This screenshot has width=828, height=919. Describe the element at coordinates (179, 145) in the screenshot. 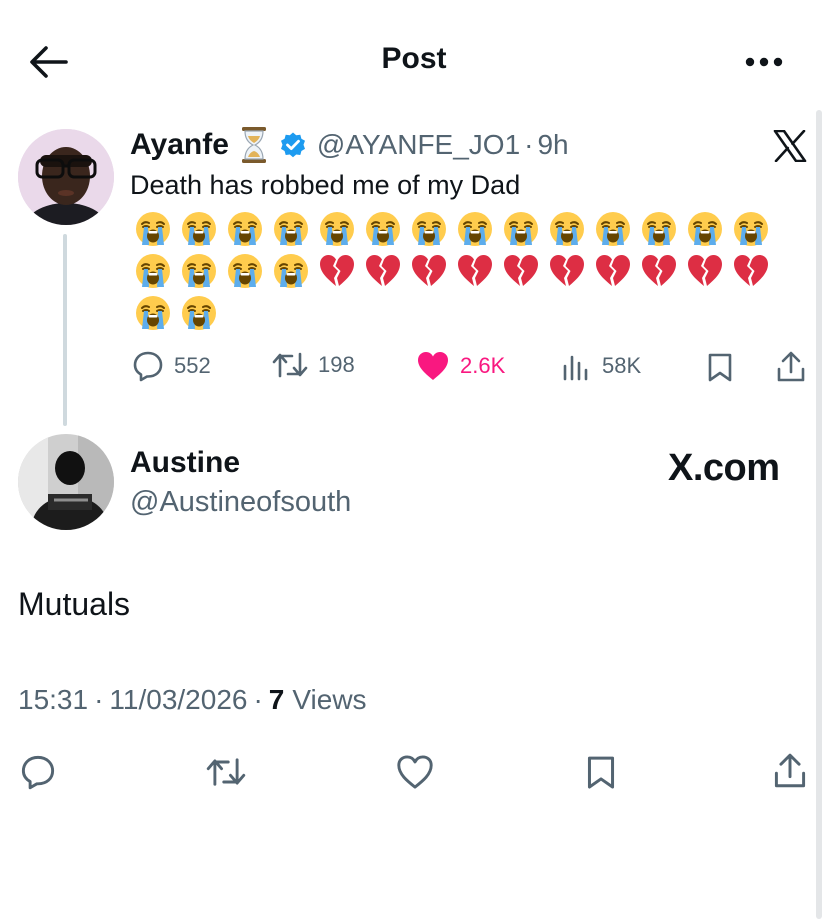

I see `display-name: Ayanfe` at that location.